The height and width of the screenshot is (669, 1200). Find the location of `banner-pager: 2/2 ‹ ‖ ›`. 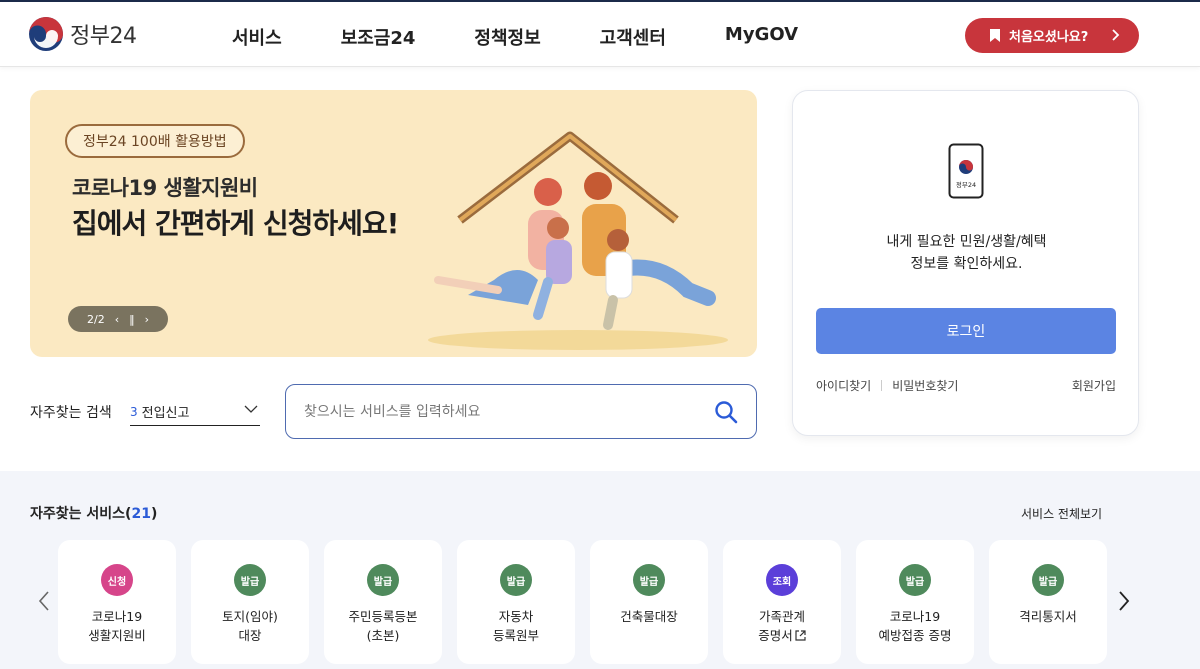

banner-pager: 2/2 ‹ ‖ › is located at coordinates (118, 319).